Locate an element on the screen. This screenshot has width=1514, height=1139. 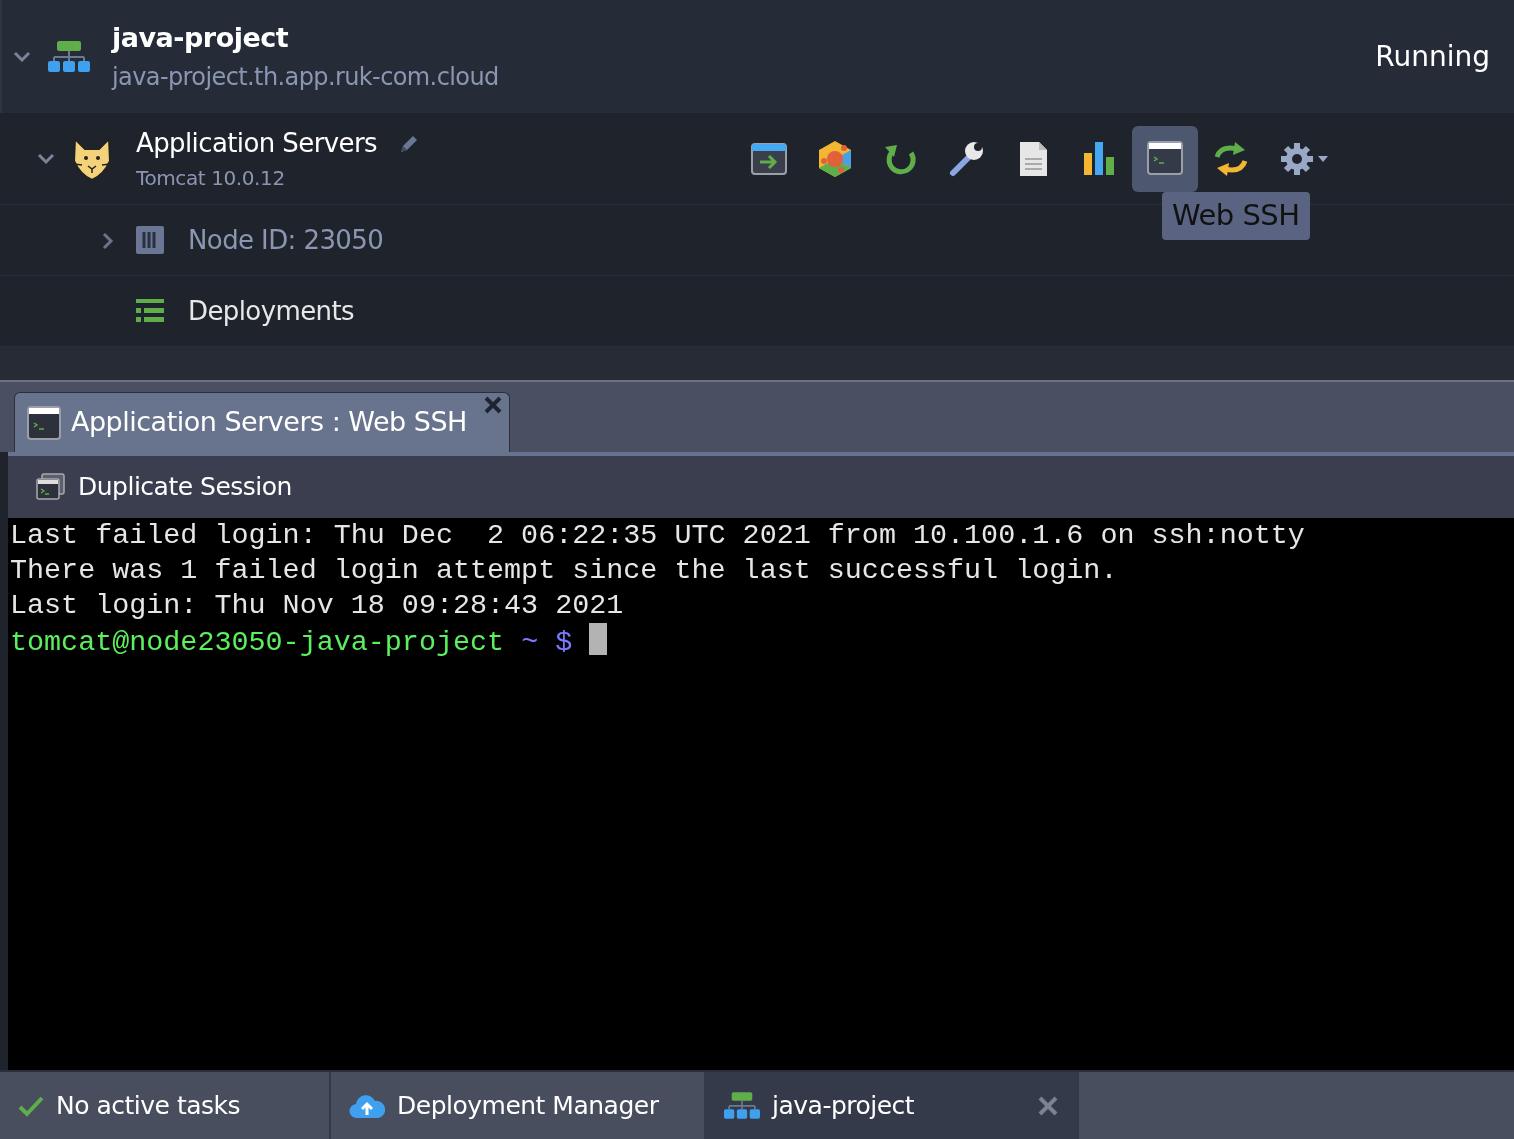
tooltip: Web SSH is located at coordinates (1236, 216).